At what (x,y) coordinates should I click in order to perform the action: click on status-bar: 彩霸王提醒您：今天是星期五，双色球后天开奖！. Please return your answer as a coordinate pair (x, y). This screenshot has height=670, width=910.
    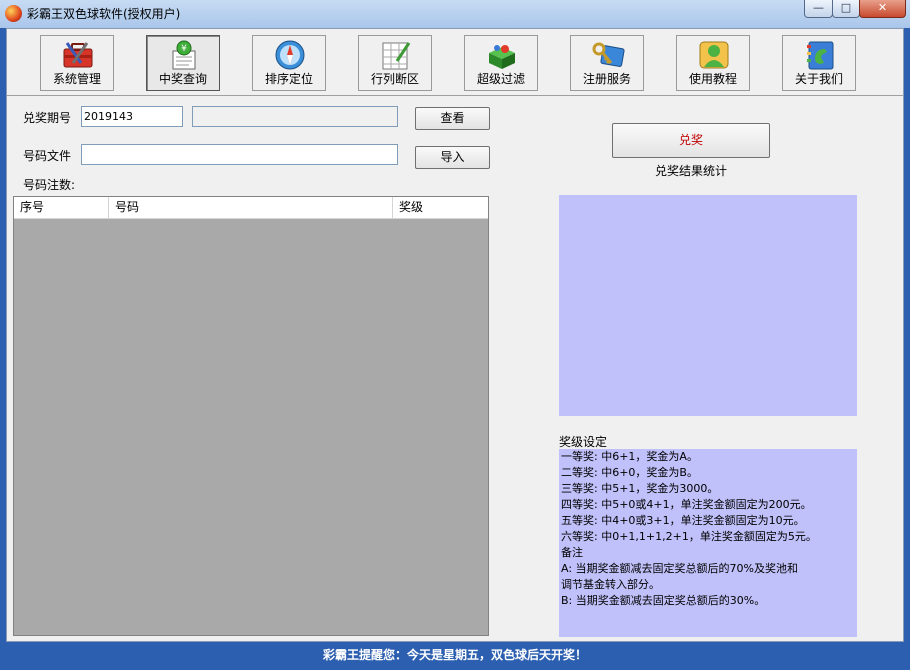
    Looking at the image, I should click on (455, 656).